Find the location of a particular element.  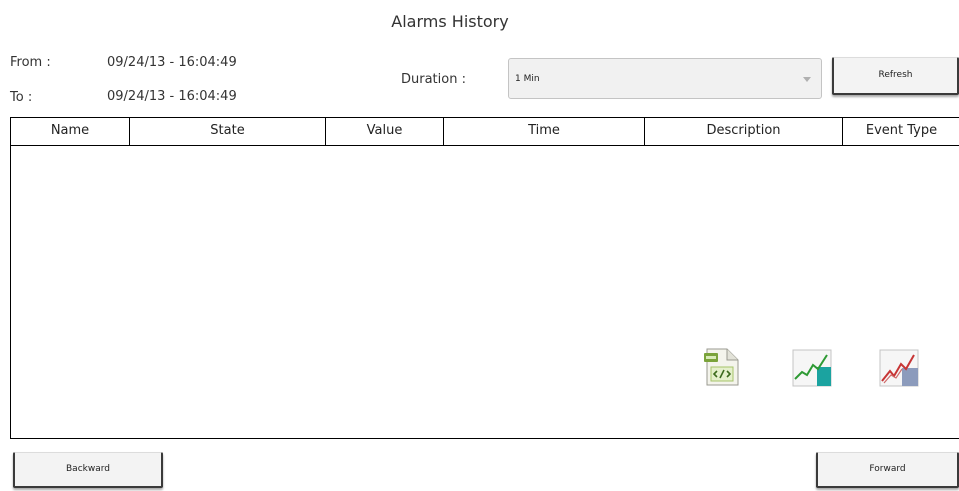

trend-chart-red-icon is located at coordinates (899, 368).